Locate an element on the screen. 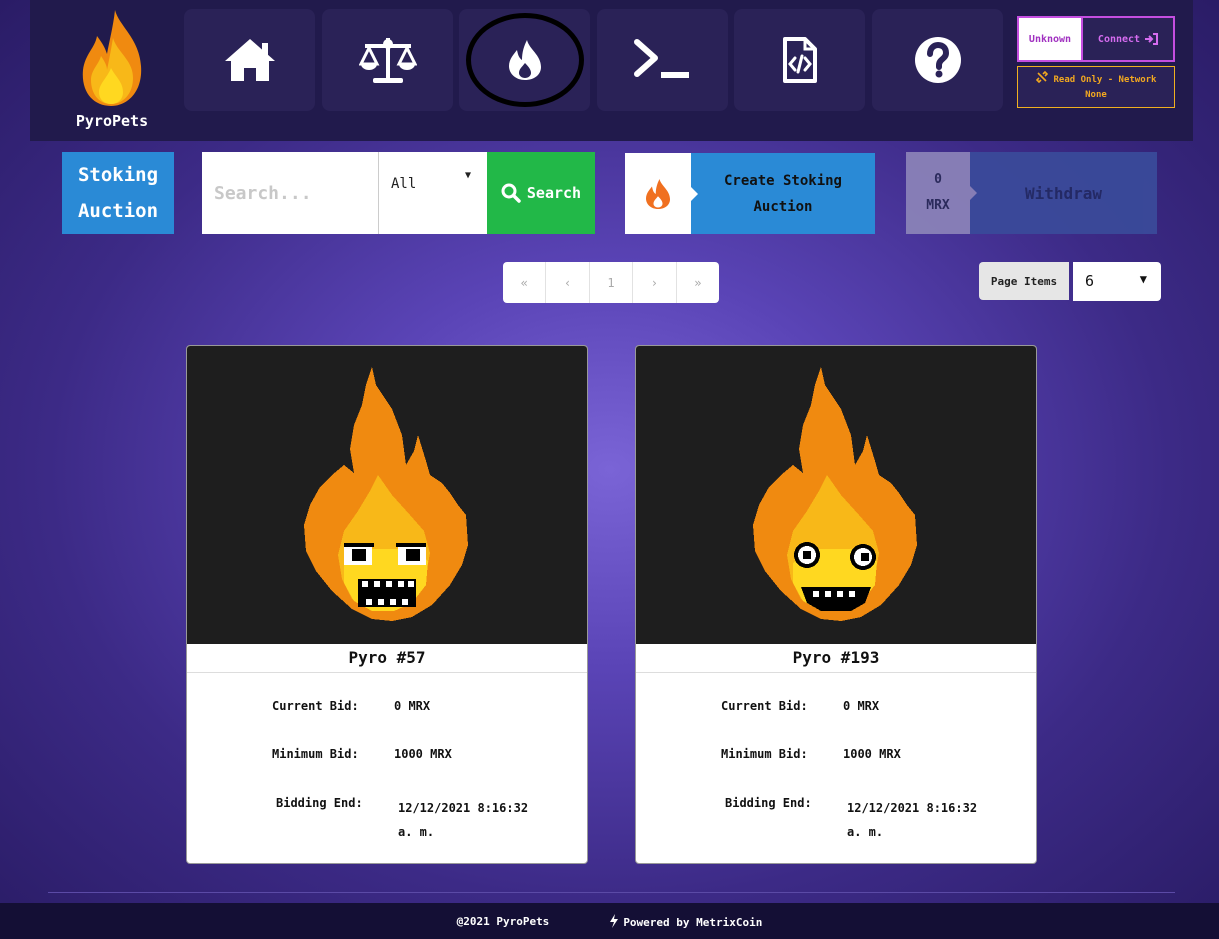  search-button: Search is located at coordinates (541, 193).